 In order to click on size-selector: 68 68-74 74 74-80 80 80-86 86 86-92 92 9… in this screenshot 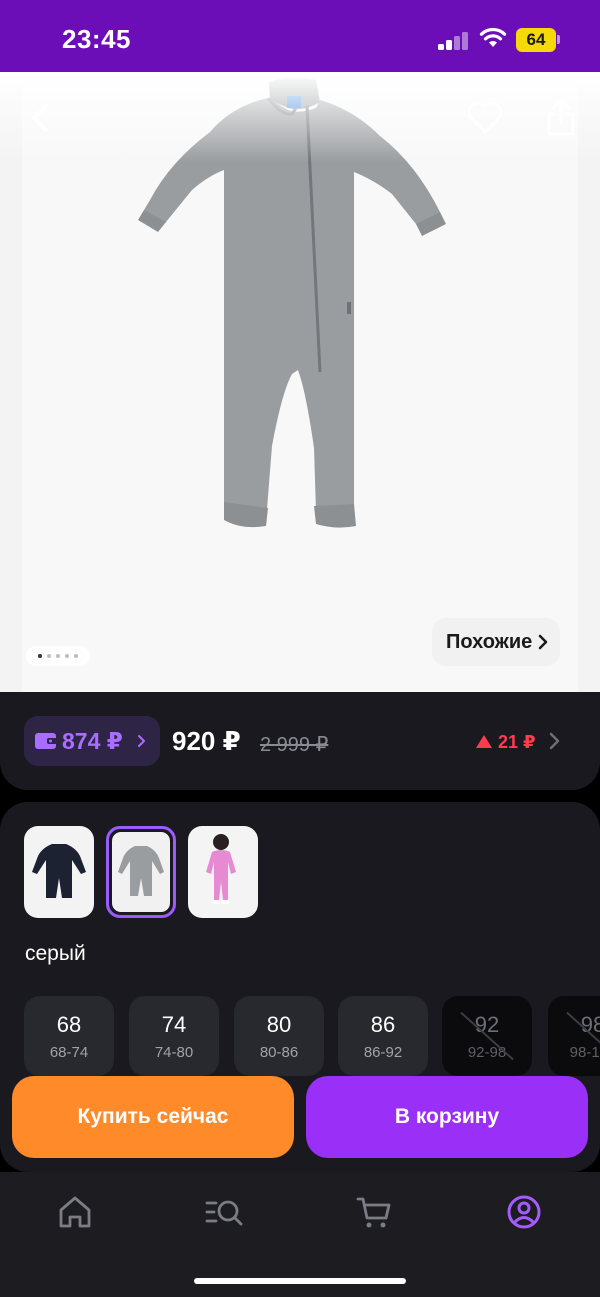, I will do `click(312, 1036)`.